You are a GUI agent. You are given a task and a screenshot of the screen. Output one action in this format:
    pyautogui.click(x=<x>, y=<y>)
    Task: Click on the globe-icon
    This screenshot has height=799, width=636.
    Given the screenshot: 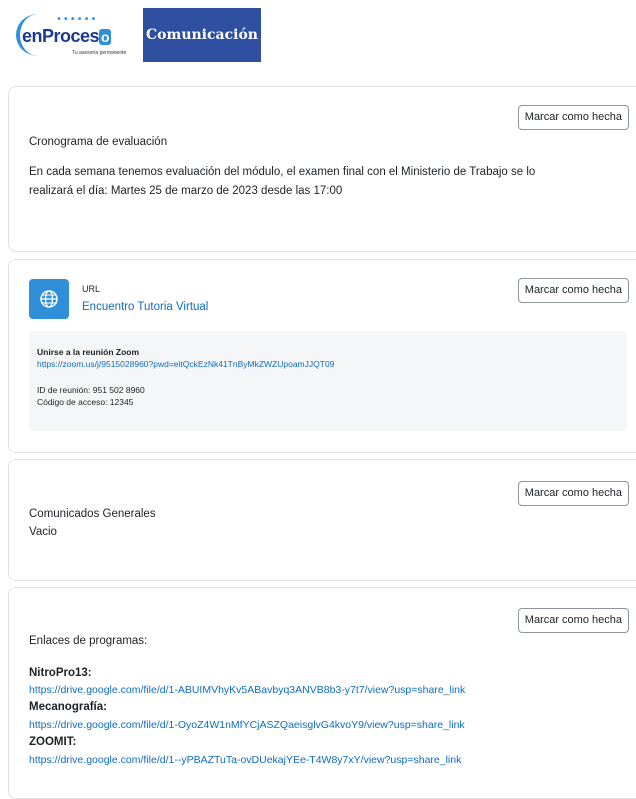 What is the action you would take?
    pyautogui.click(x=49, y=299)
    